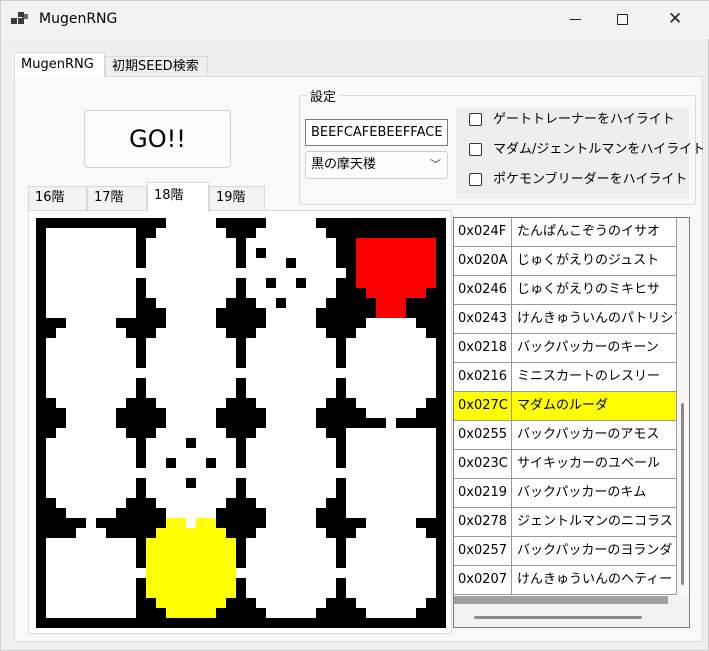 The width and height of the screenshot is (709, 651). I want to click on trainer-id-cell: 0x027C, so click(483, 406).